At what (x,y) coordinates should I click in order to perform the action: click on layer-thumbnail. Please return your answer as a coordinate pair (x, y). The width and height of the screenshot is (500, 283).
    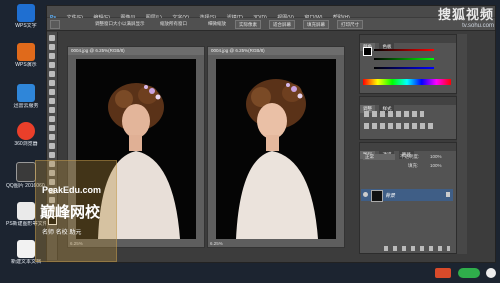
    Looking at the image, I should click on (377, 196).